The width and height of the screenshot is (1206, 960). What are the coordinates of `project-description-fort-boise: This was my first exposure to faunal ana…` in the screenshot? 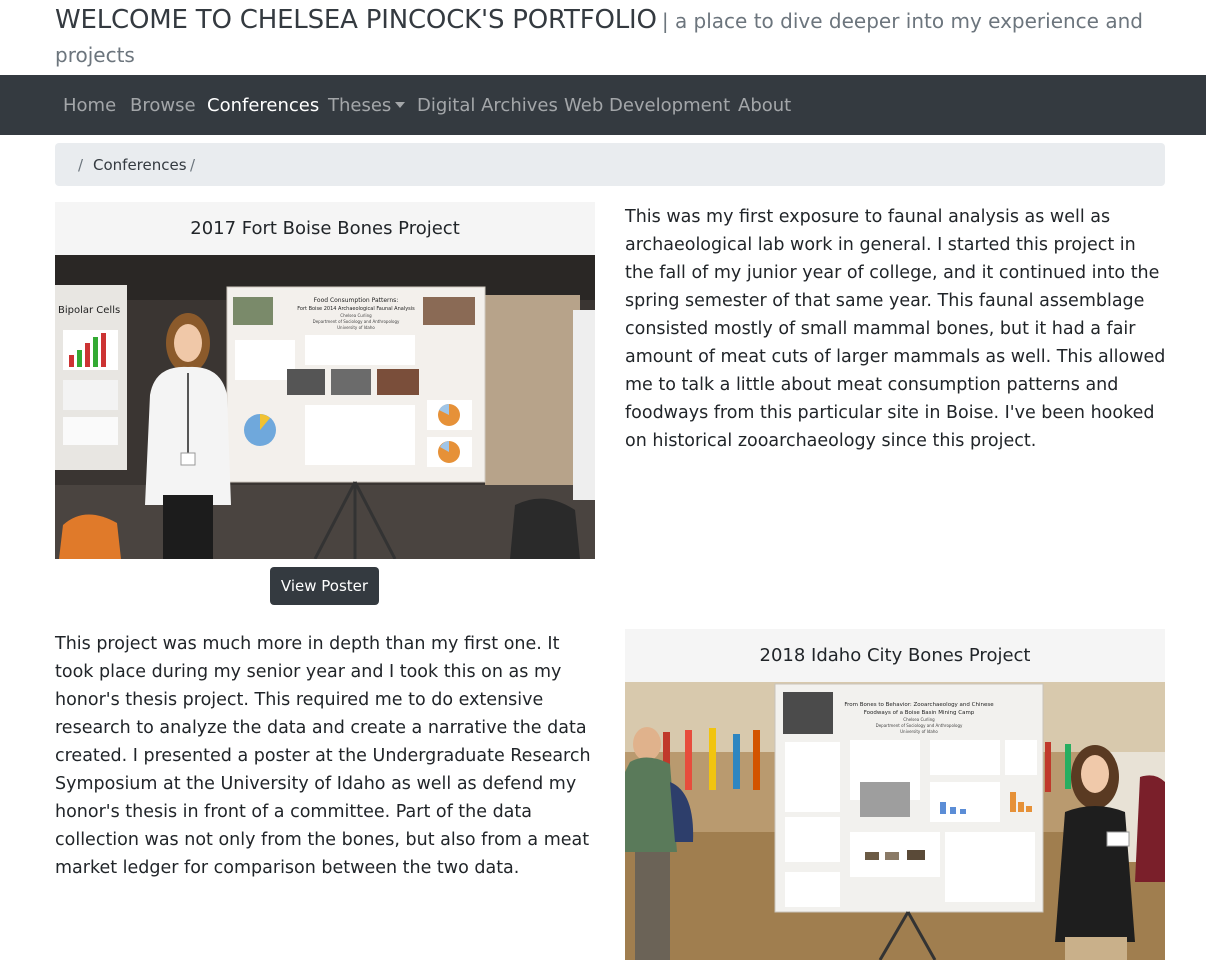 It's located at (895, 329).